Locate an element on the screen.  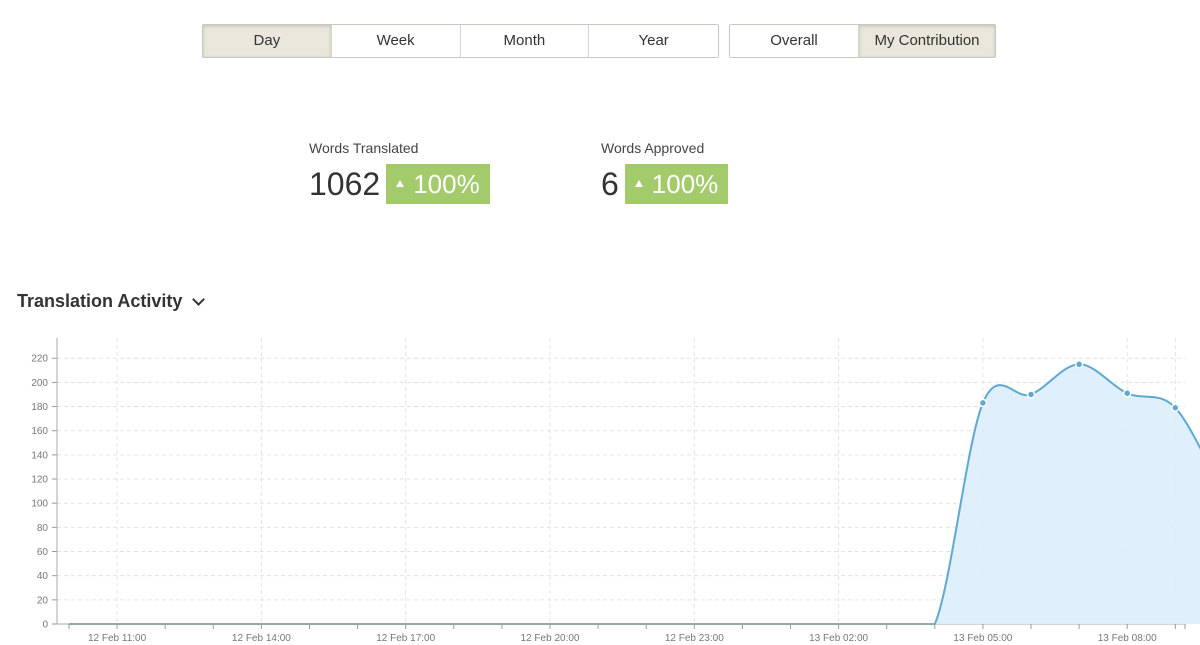
y-tick-label: 40 is located at coordinates (43, 576).